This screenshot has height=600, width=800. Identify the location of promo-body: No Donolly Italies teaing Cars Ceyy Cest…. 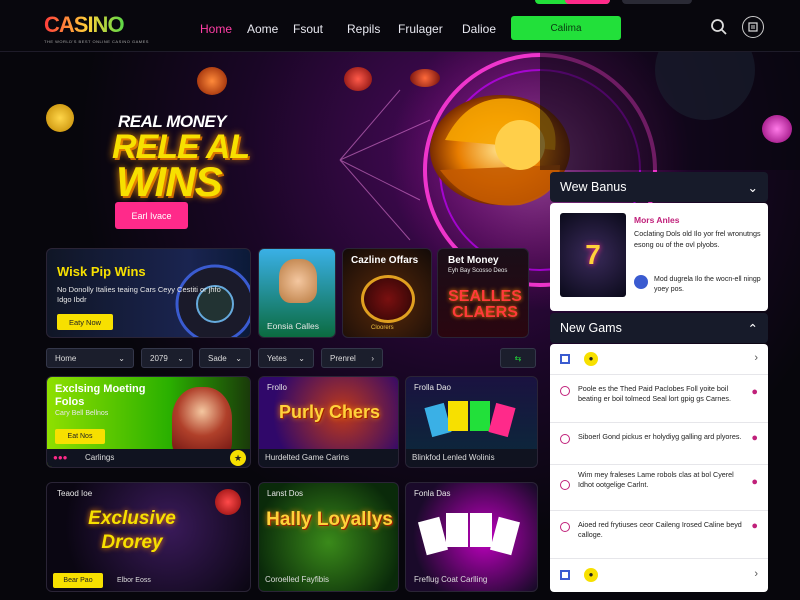
(139, 294).